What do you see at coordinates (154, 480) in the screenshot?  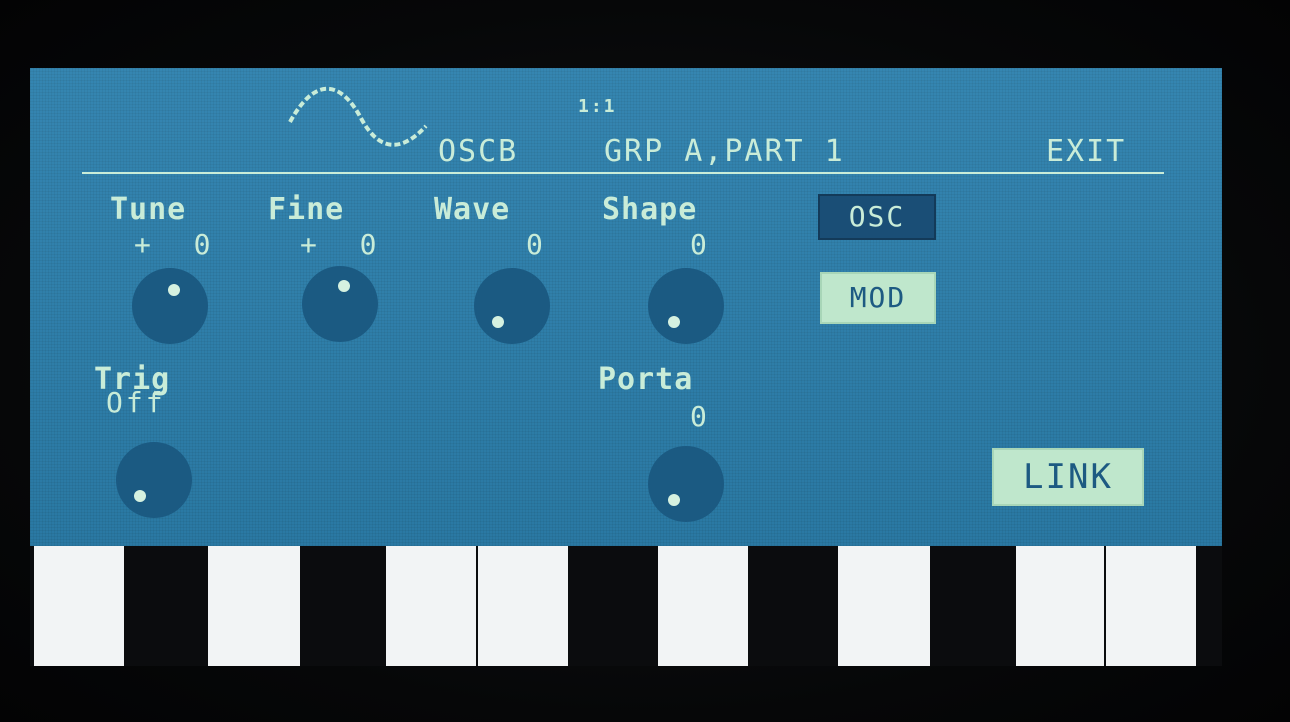 I see `knob-trig` at bounding box center [154, 480].